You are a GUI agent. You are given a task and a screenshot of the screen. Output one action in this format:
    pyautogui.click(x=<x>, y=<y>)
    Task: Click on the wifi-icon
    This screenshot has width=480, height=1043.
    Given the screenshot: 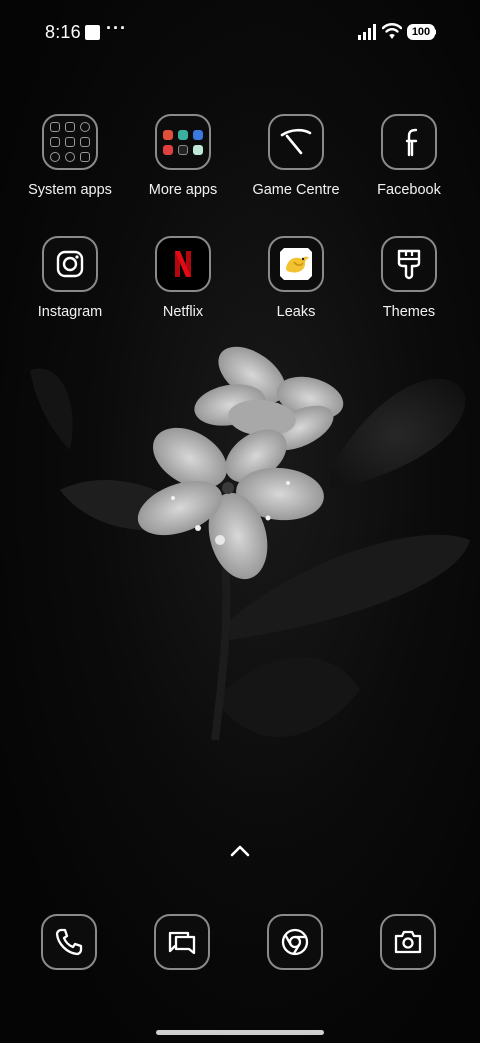 What is the action you would take?
    pyautogui.click(x=392, y=31)
    